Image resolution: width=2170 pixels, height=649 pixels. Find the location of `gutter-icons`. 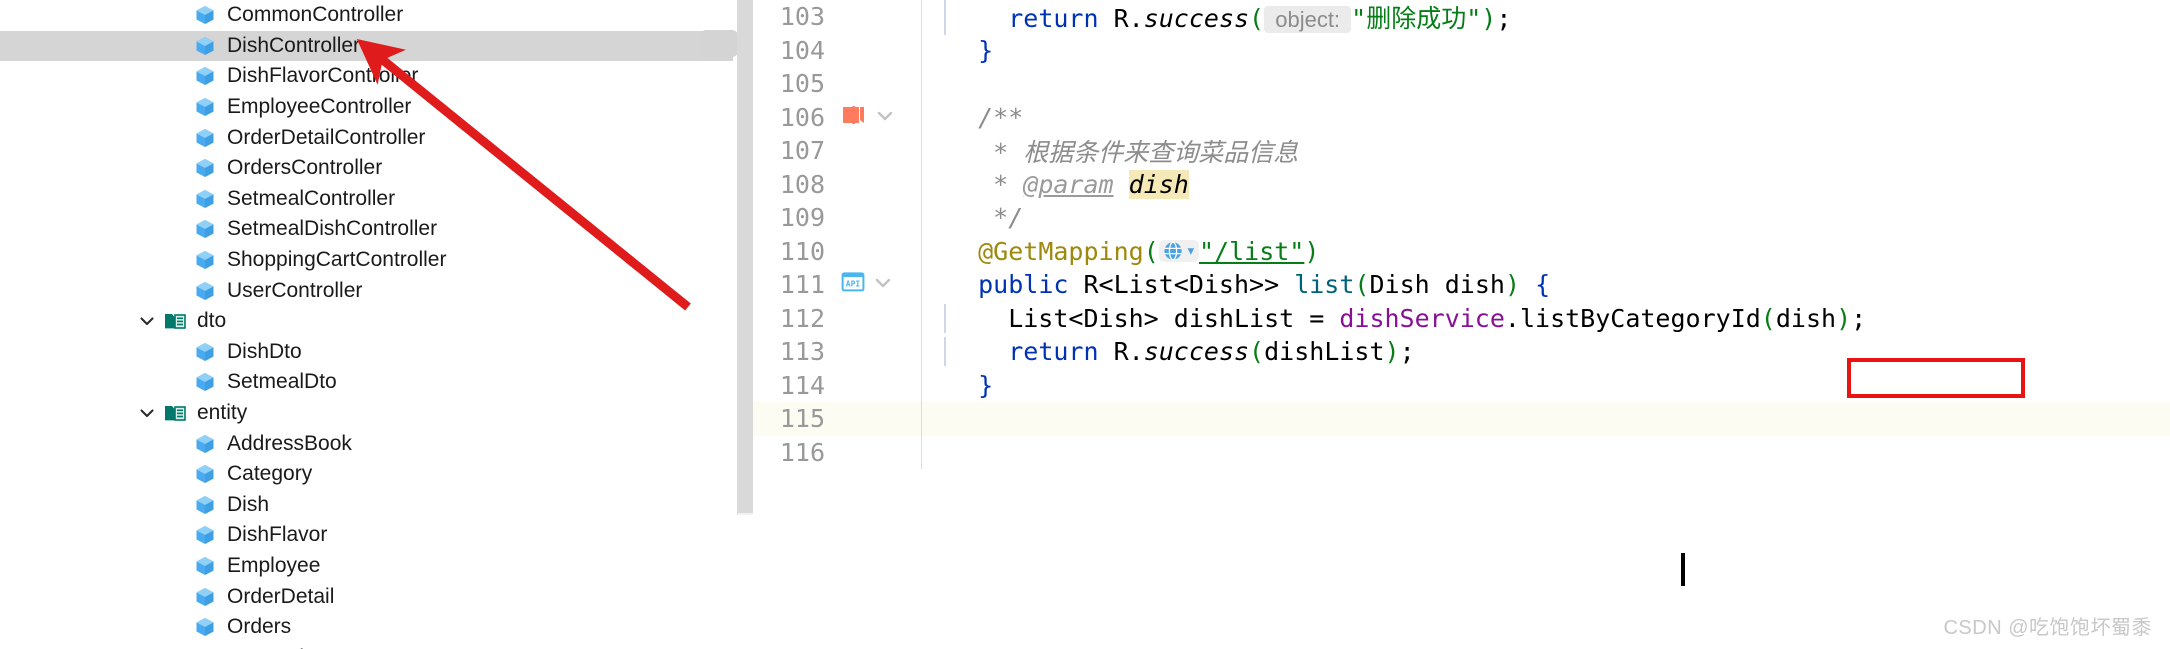

gutter-icons is located at coordinates (875, 117).